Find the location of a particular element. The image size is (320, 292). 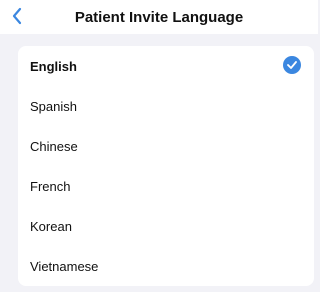

checkmark-circle-icon is located at coordinates (292, 65).